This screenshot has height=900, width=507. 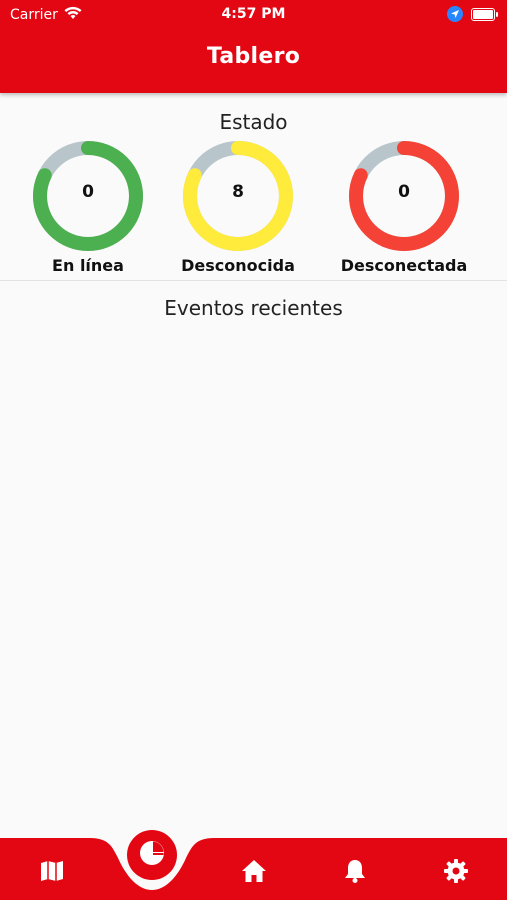 What do you see at coordinates (355, 871) in the screenshot?
I see `bell-icon` at bounding box center [355, 871].